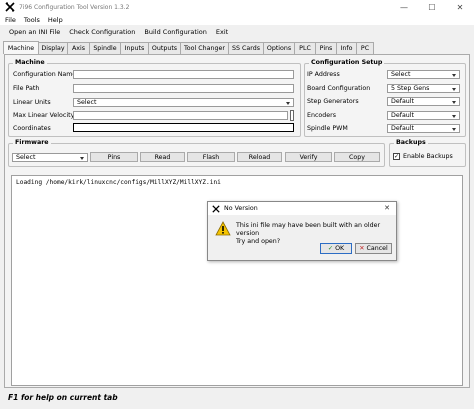  Describe the element at coordinates (211, 157) in the screenshot. I see `flash-button: Flash` at that location.